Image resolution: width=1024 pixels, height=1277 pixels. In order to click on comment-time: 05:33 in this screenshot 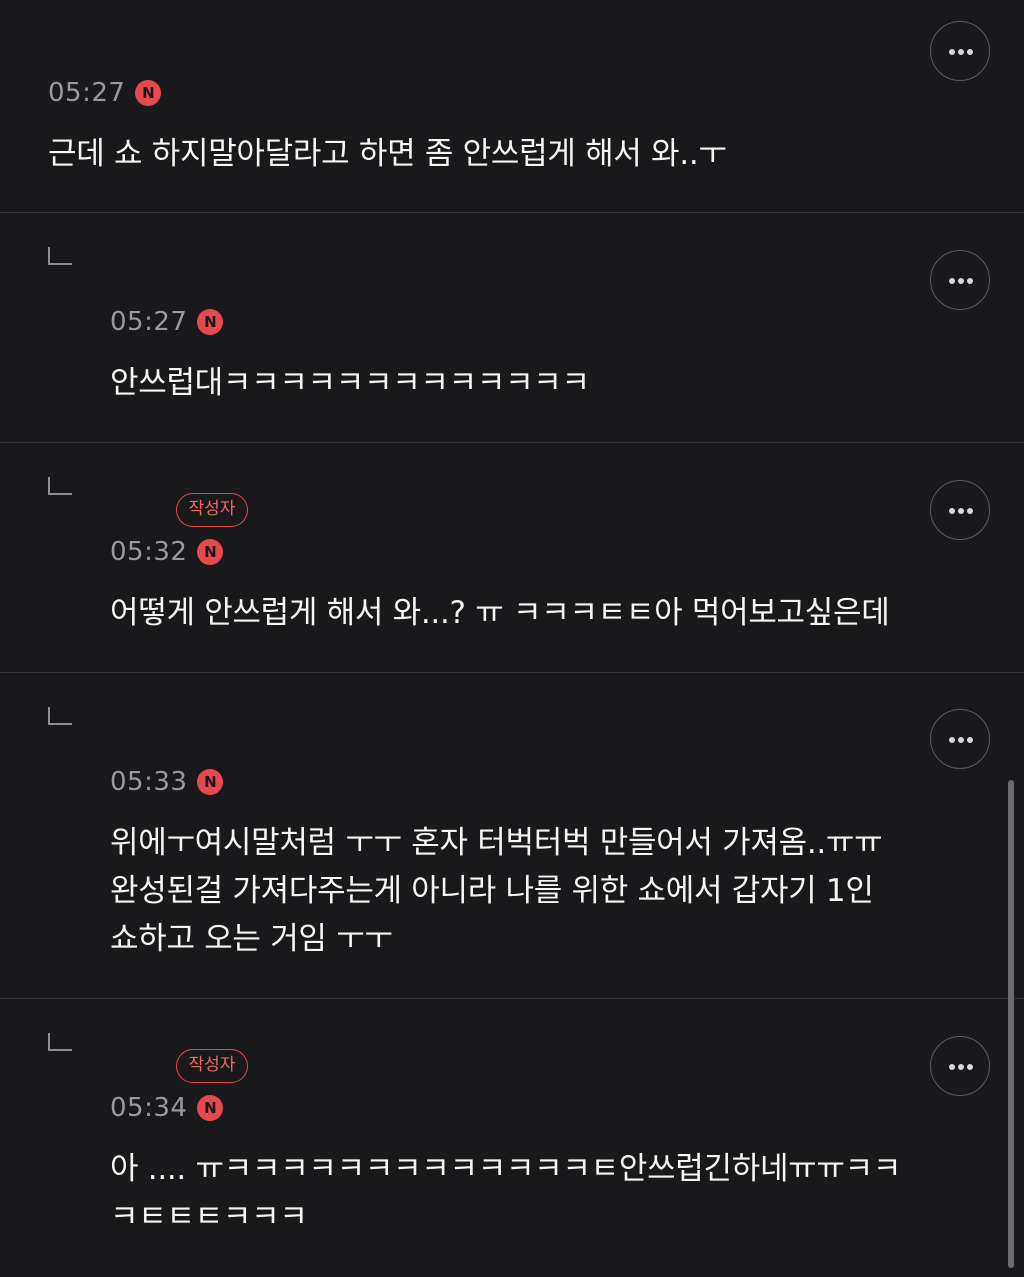, I will do `click(149, 782)`.